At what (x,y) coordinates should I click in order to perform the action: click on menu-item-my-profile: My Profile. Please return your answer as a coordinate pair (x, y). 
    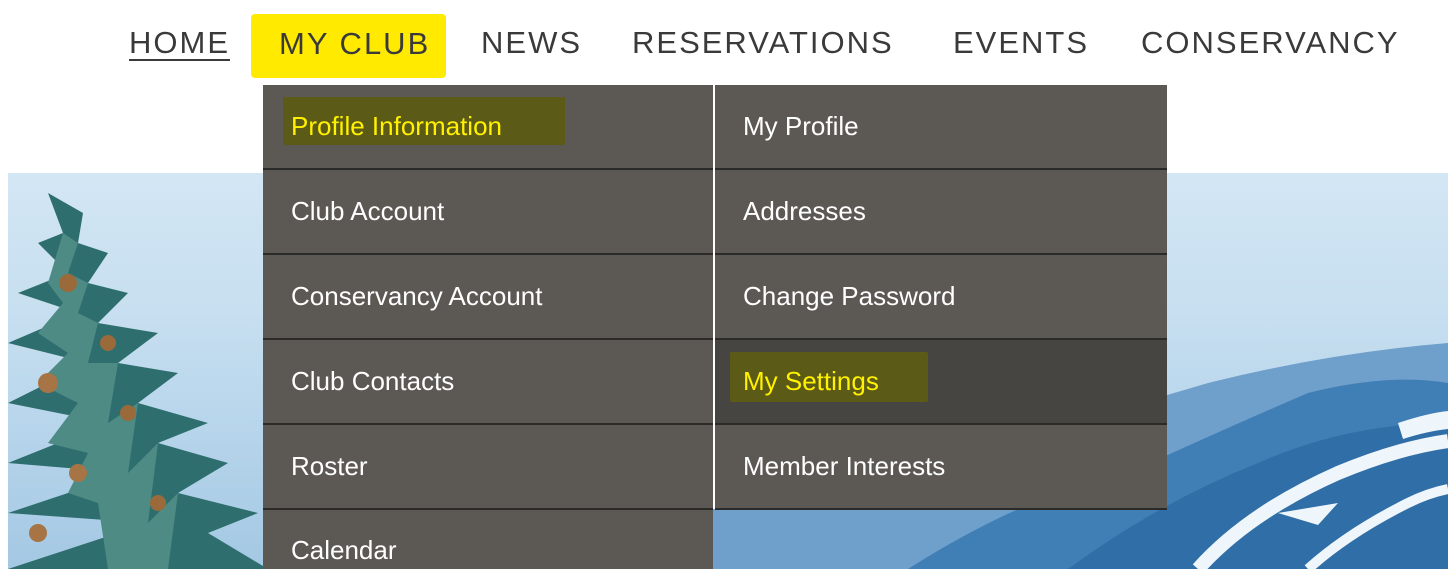
    Looking at the image, I should click on (941, 127).